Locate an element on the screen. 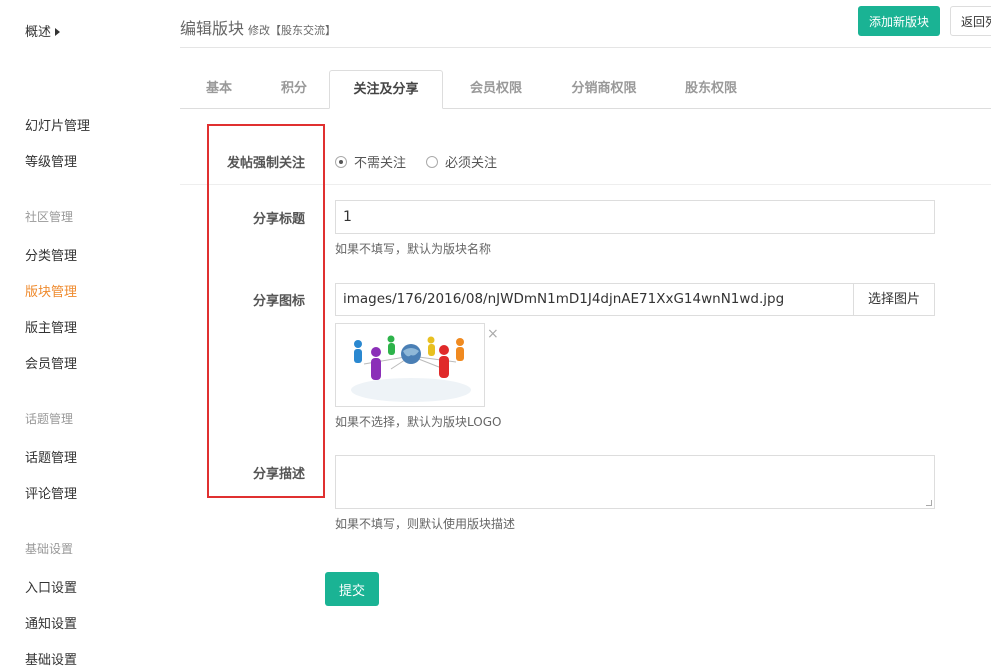 This screenshot has width=991, height=668. radio-checked-icon is located at coordinates (341, 161).